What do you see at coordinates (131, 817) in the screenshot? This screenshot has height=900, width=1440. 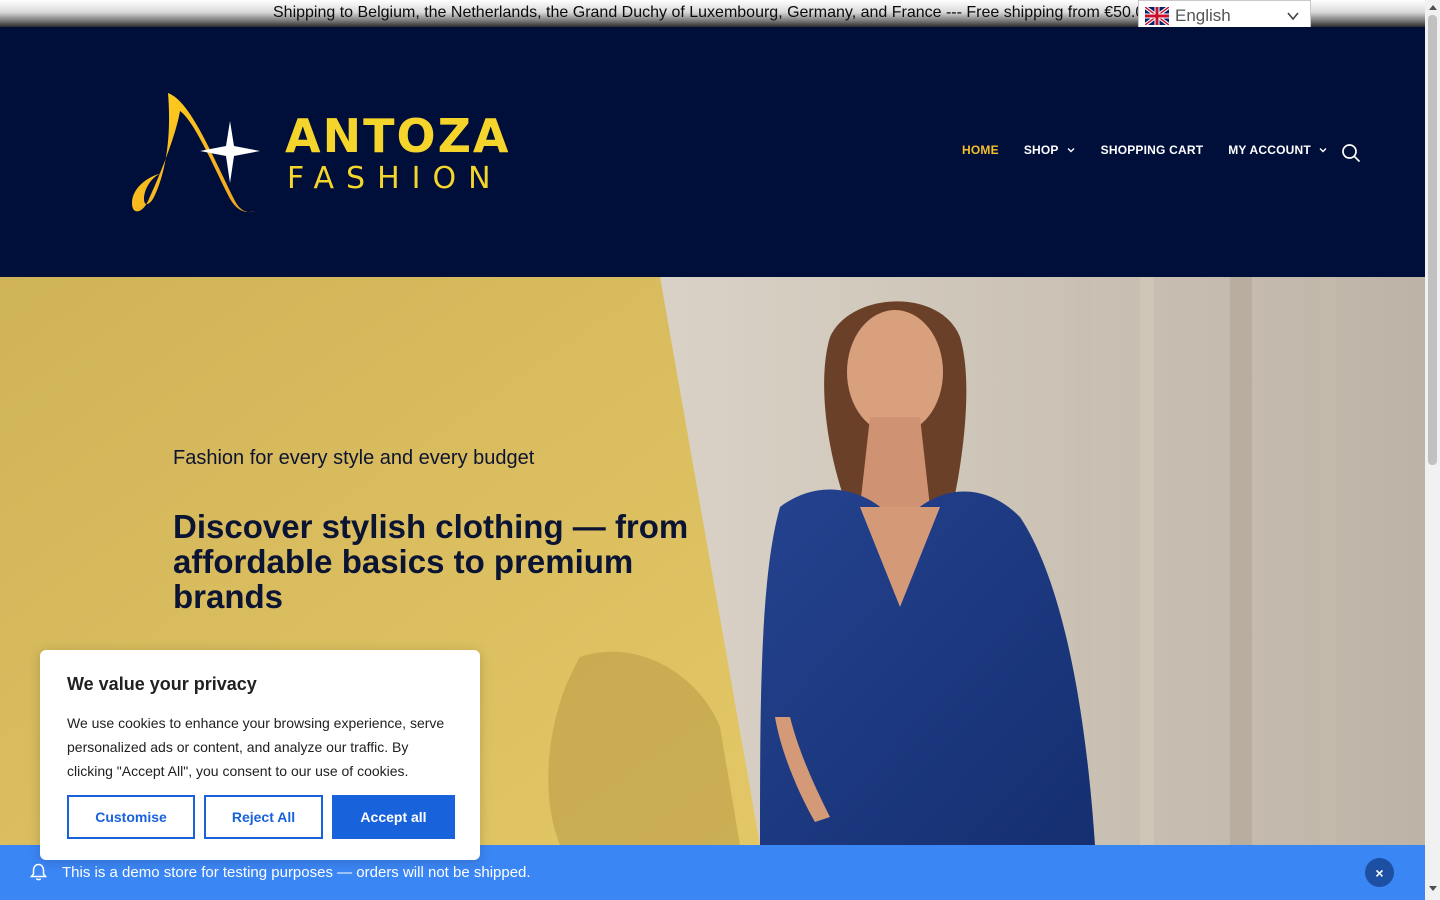 I see `customise-button: Customise` at bounding box center [131, 817].